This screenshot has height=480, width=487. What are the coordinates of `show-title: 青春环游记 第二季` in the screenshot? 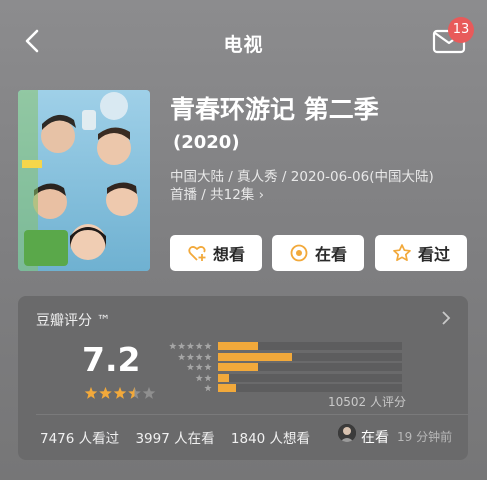 It's located at (274, 109).